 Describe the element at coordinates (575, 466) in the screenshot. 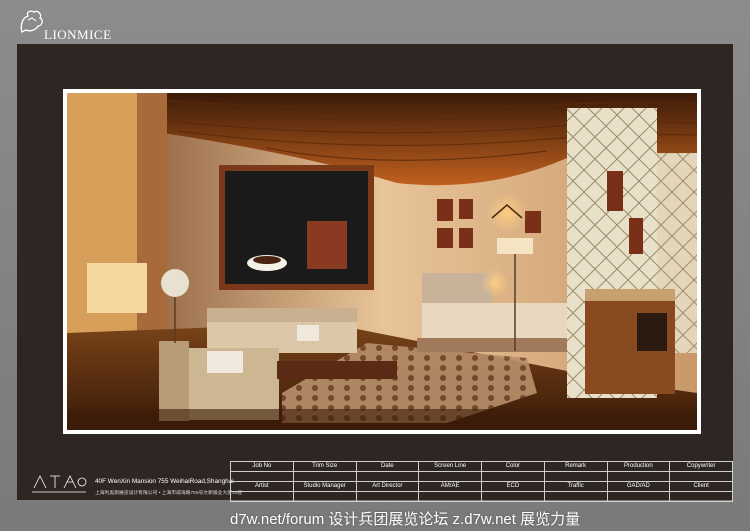

I see `remark-label: Remark` at that location.